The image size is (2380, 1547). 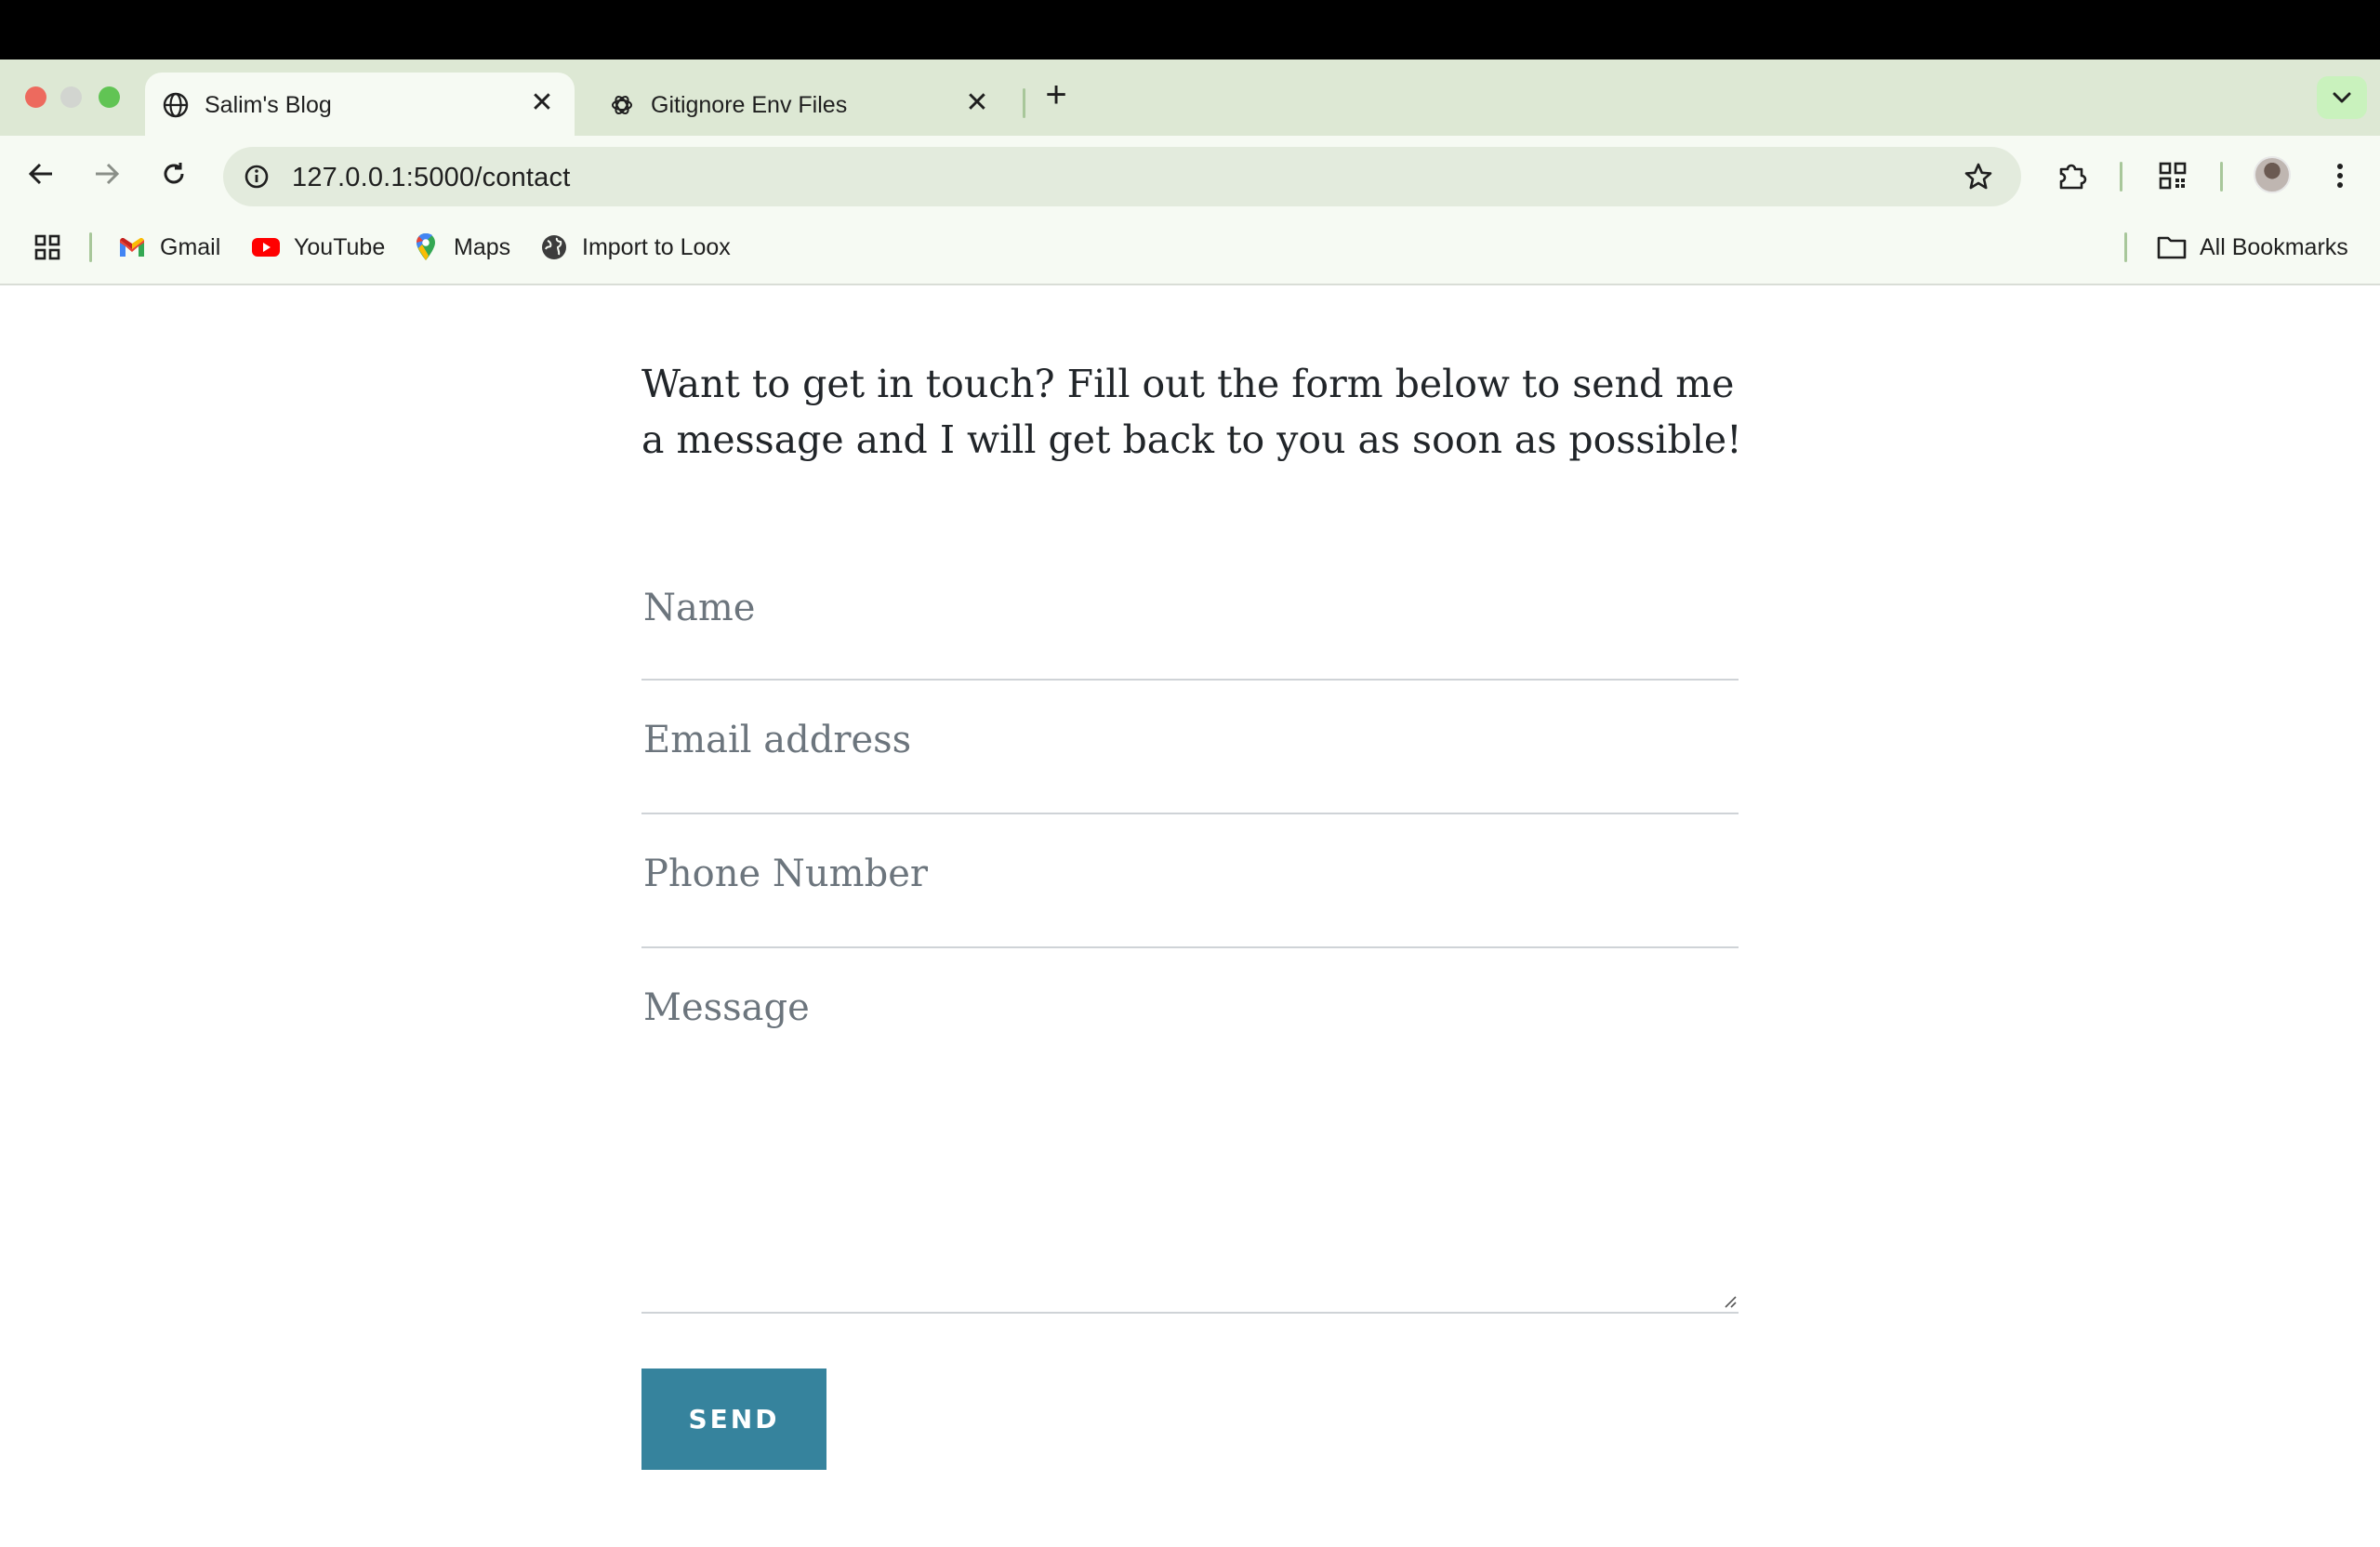 What do you see at coordinates (256, 176) in the screenshot?
I see `site-info-icon` at bounding box center [256, 176].